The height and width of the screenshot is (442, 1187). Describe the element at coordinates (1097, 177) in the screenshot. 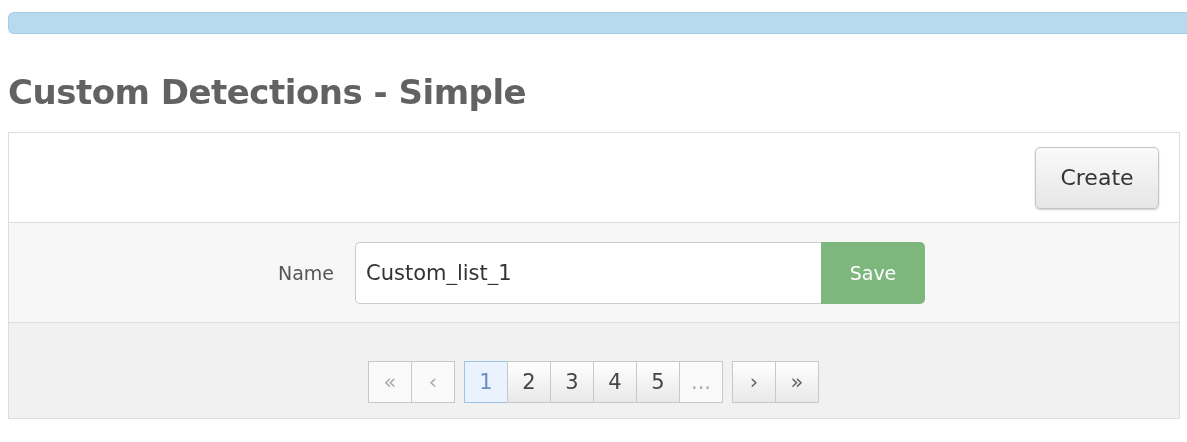

I see `create-button: Create` at that location.